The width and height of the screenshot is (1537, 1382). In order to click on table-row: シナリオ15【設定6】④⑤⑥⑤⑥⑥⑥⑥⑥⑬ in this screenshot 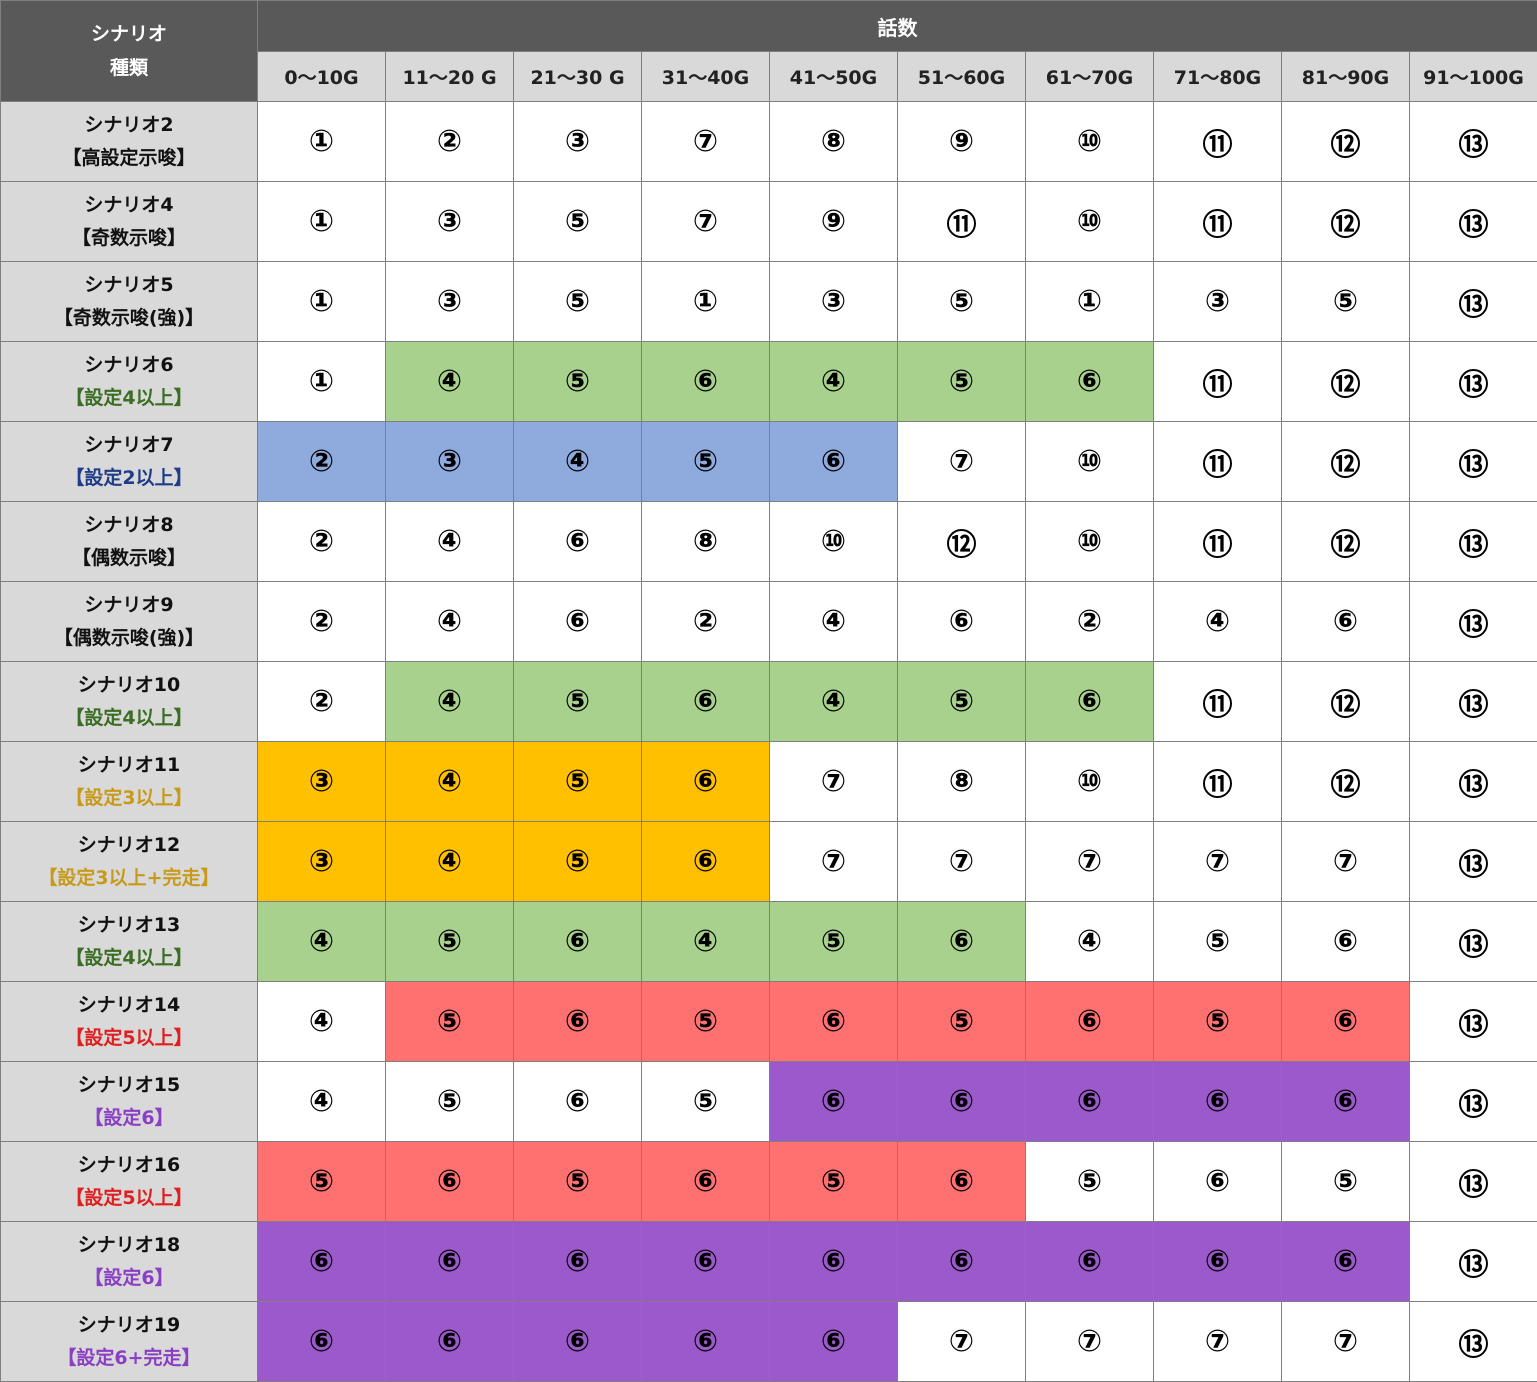, I will do `click(769, 1102)`.